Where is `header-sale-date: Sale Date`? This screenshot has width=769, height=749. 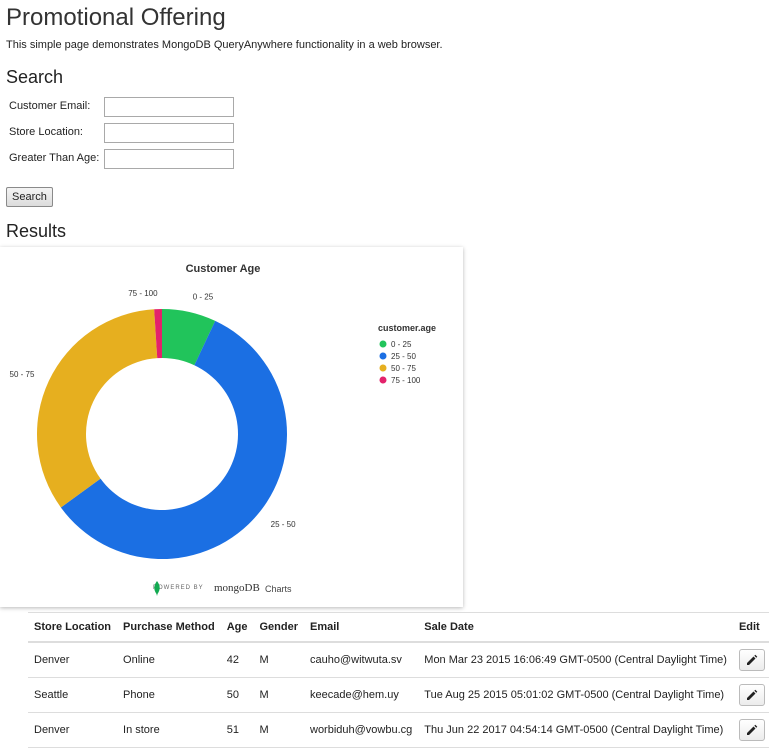
header-sale-date: Sale Date is located at coordinates (575, 627).